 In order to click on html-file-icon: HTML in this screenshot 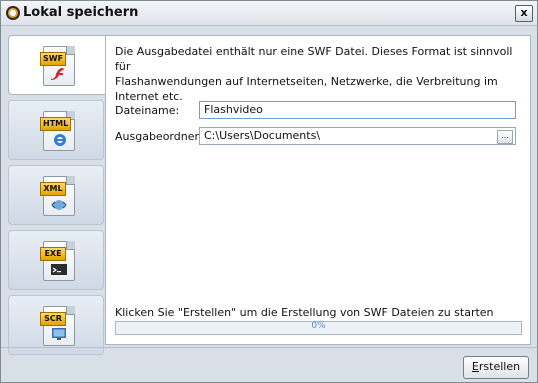, I will do `click(57, 131)`.